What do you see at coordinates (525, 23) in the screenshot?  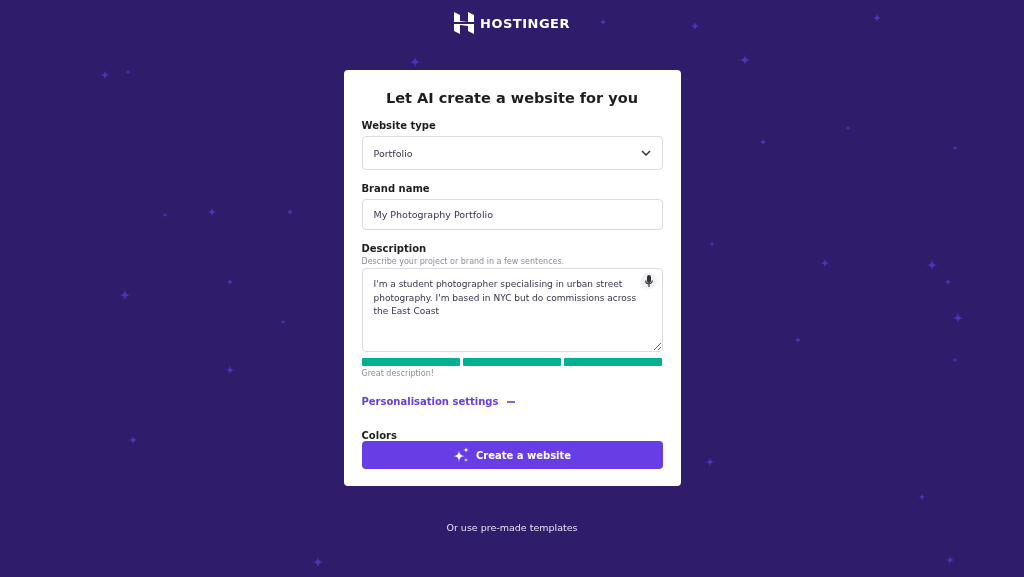 I see `brand-name: HOSTINGER` at bounding box center [525, 23].